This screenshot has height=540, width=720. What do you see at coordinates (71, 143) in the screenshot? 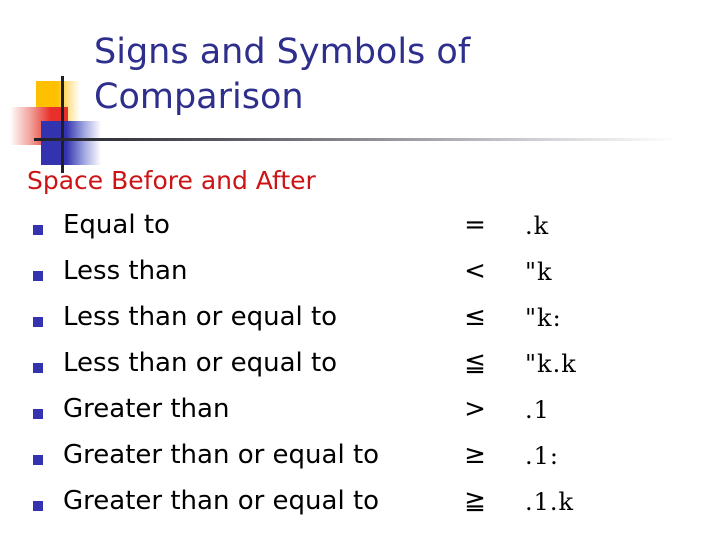
I see `blue-square-decoration` at bounding box center [71, 143].